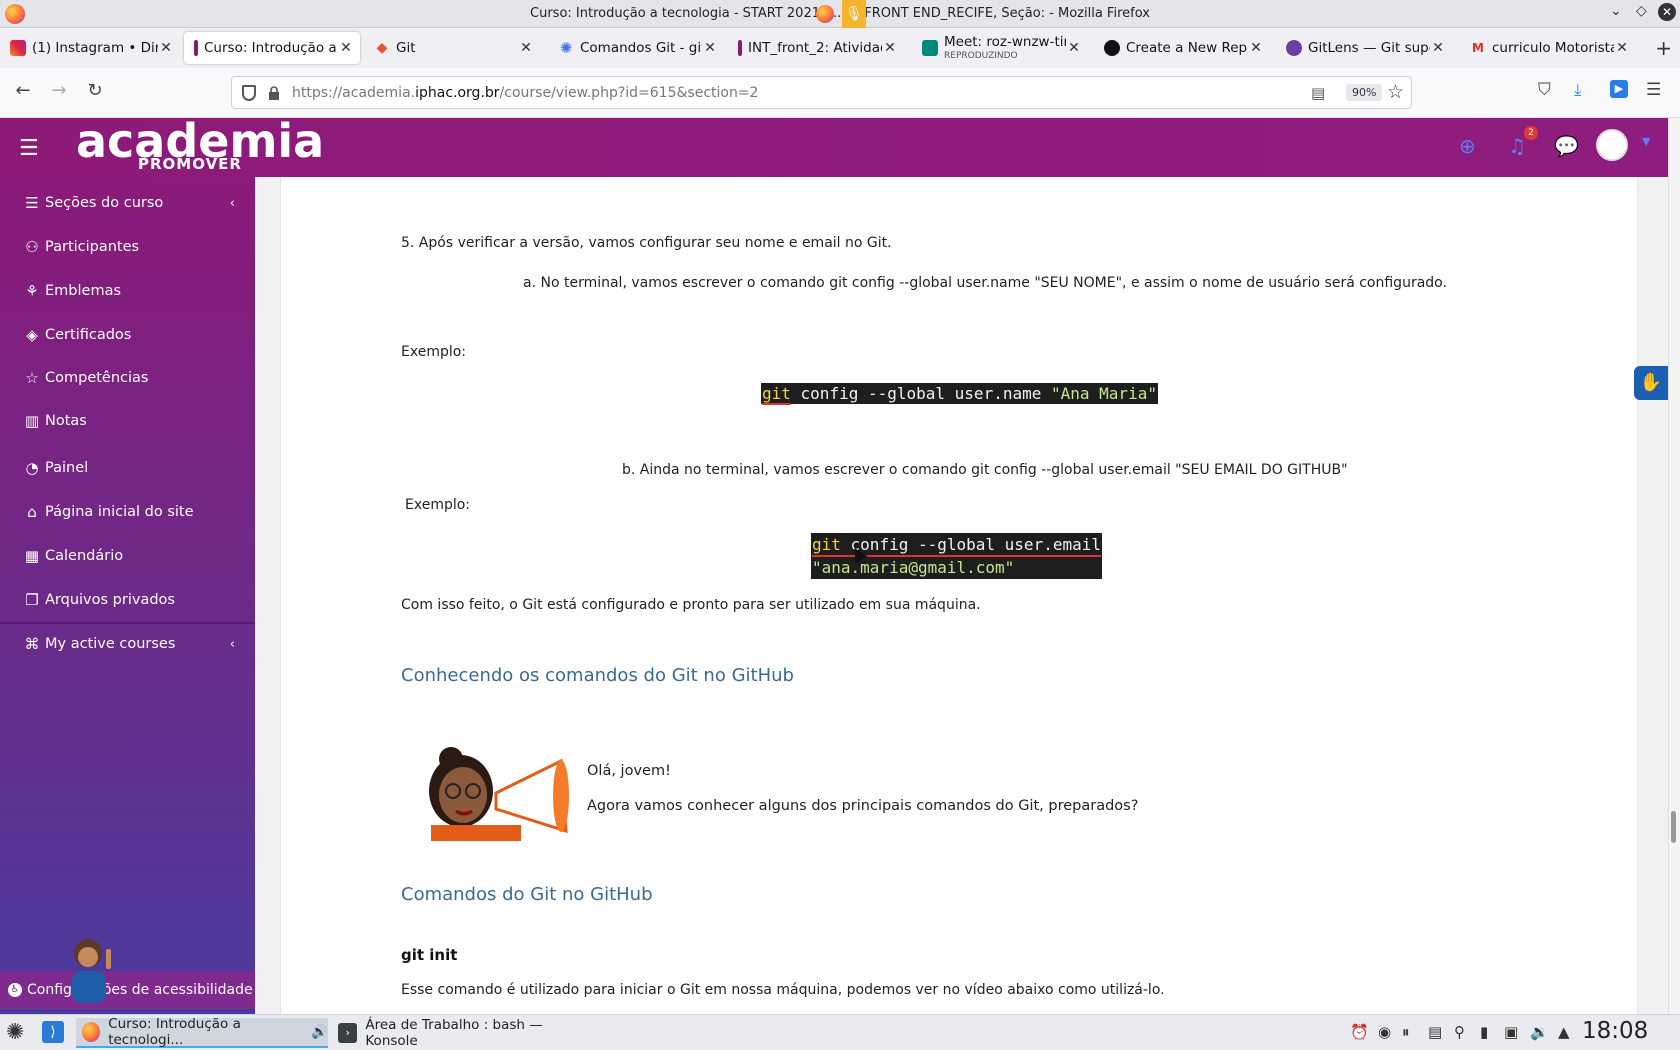 This screenshot has width=1680, height=1050. What do you see at coordinates (127, 512) in the screenshot?
I see `sidebar-item-pagina-inicial: ⌂ Página inicial do site` at bounding box center [127, 512].